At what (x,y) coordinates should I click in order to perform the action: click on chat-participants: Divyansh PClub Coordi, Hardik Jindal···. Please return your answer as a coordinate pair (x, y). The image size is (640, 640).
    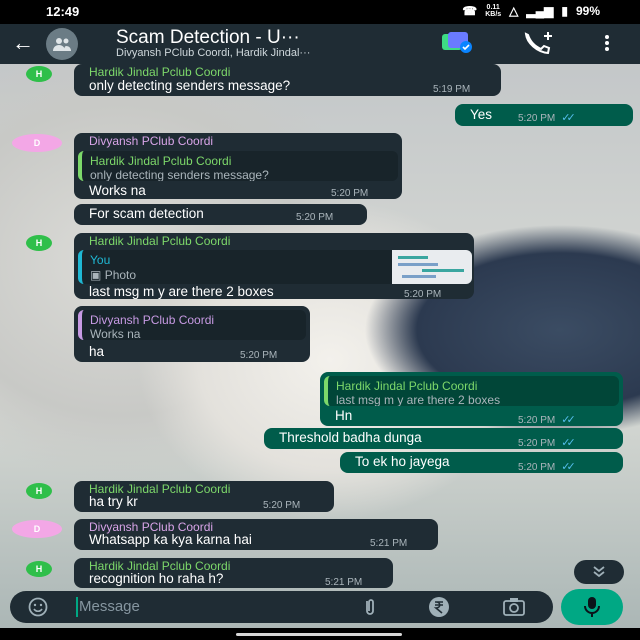
    Looking at the image, I should click on (266, 53).